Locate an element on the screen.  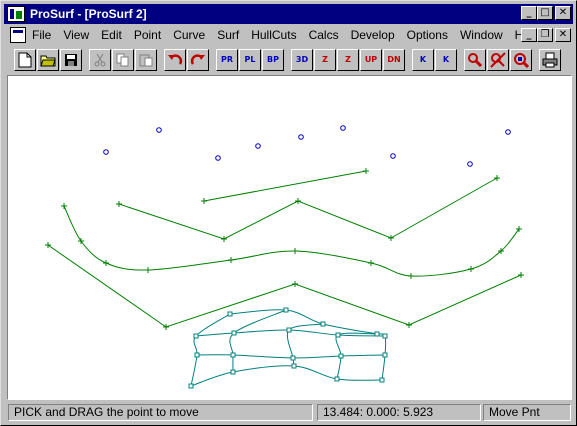
menu-edit: Edit is located at coordinates (111, 35).